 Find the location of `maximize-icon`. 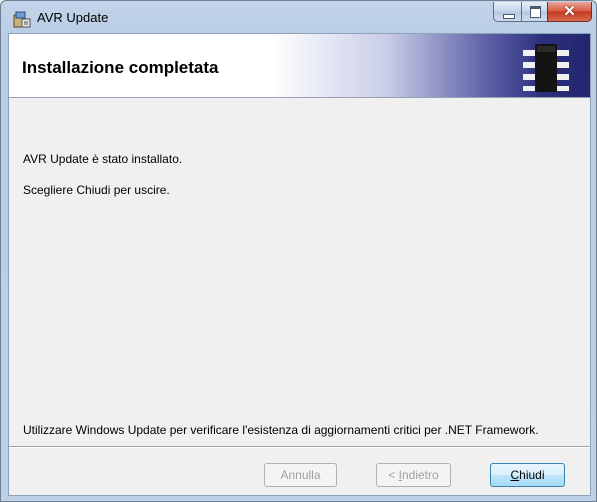

maximize-icon is located at coordinates (535, 12).